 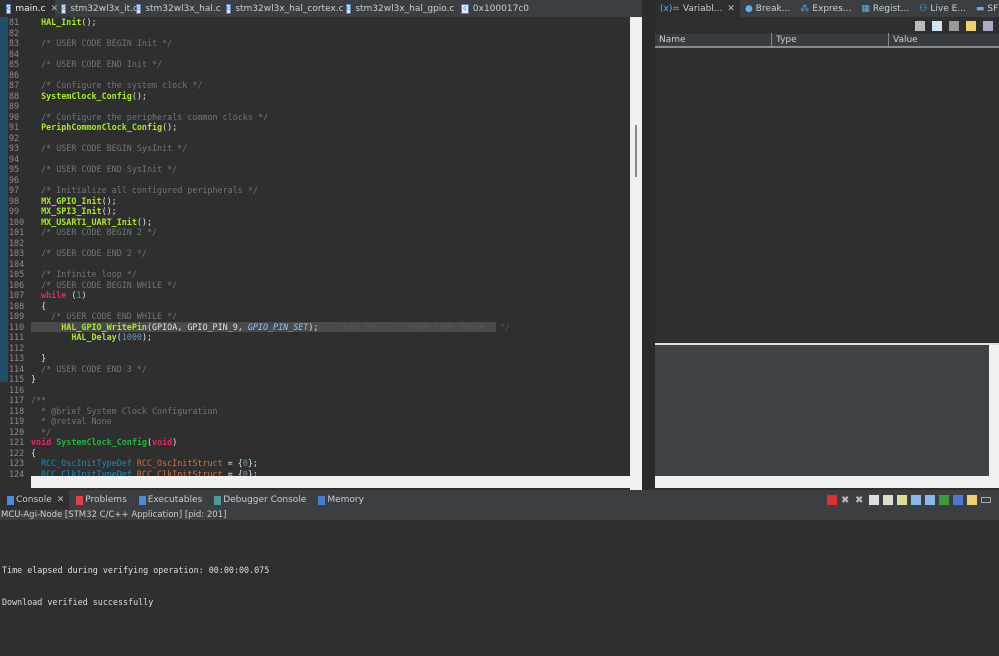 I want to click on details-pane, so click(x=822, y=410).